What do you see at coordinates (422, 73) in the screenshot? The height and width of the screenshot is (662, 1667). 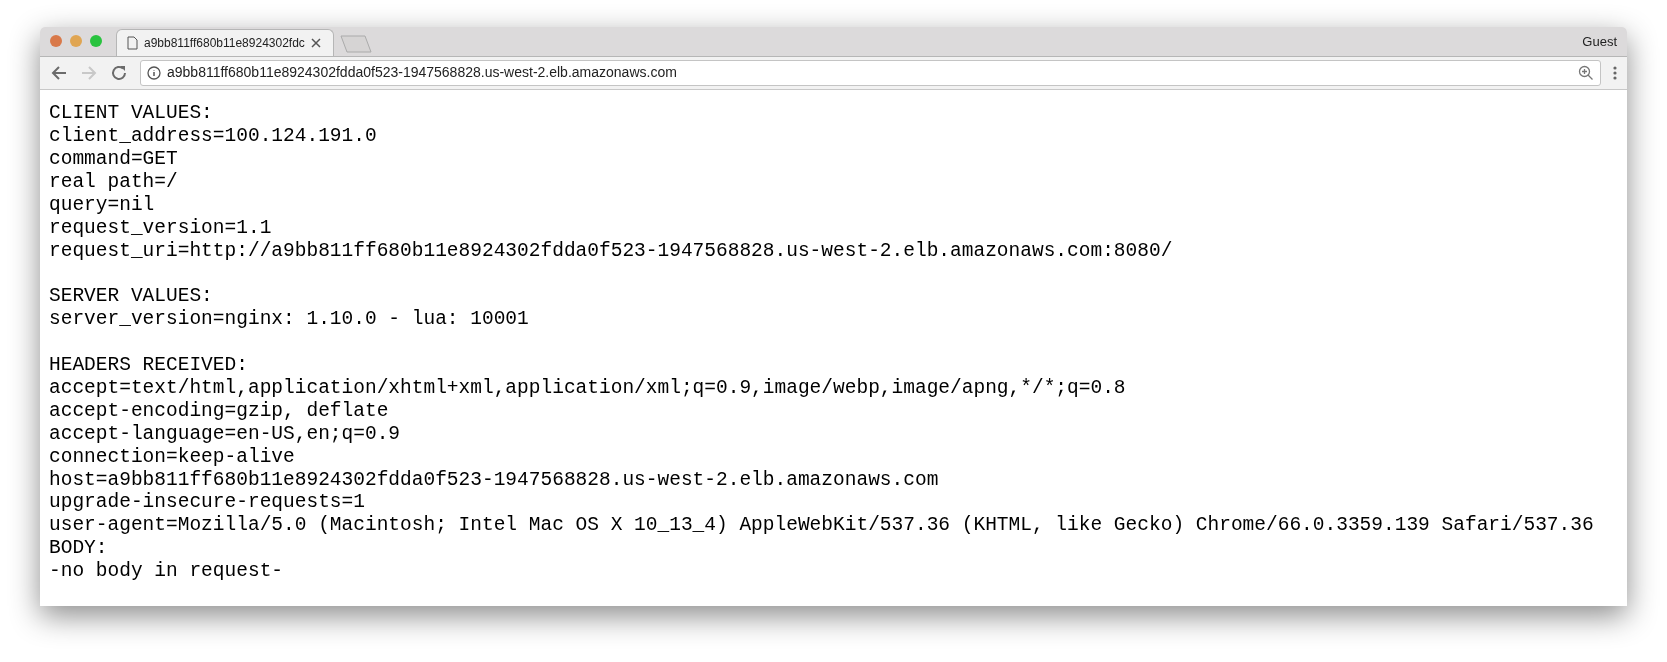 I see `url-text: a9bb811ff680b11e8924302fdda0f523-1947568828.us-west-2.elb.amazonaws.com` at bounding box center [422, 73].